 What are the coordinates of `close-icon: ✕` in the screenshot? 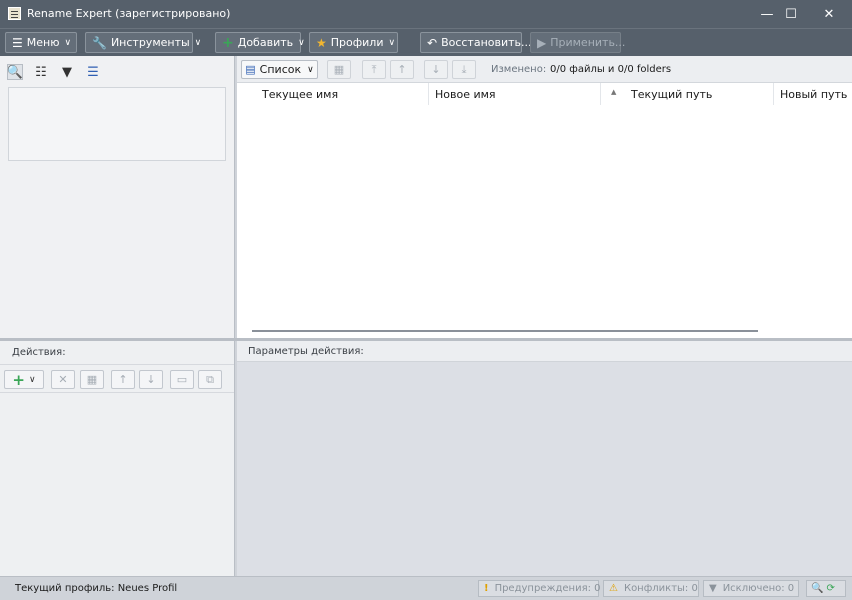 It's located at (829, 14).